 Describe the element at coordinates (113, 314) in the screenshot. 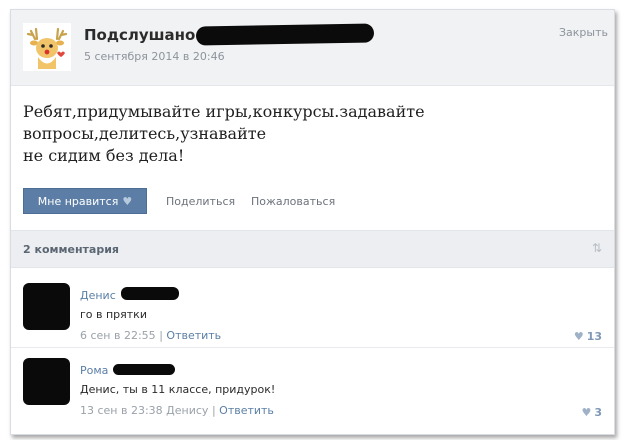

I see `comment-text: го в прятки` at that location.